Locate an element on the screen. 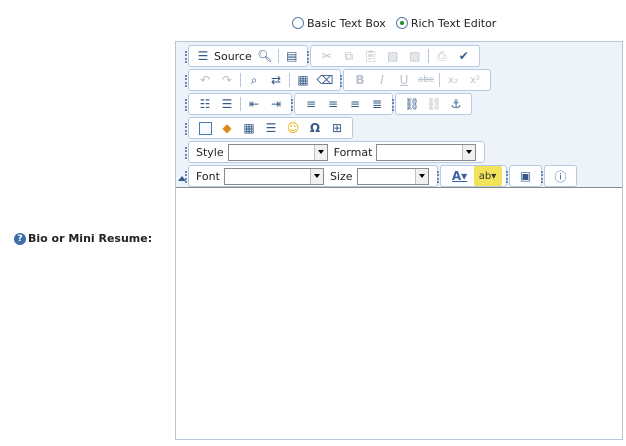 The image size is (626, 446). size-select is located at coordinates (392, 176).